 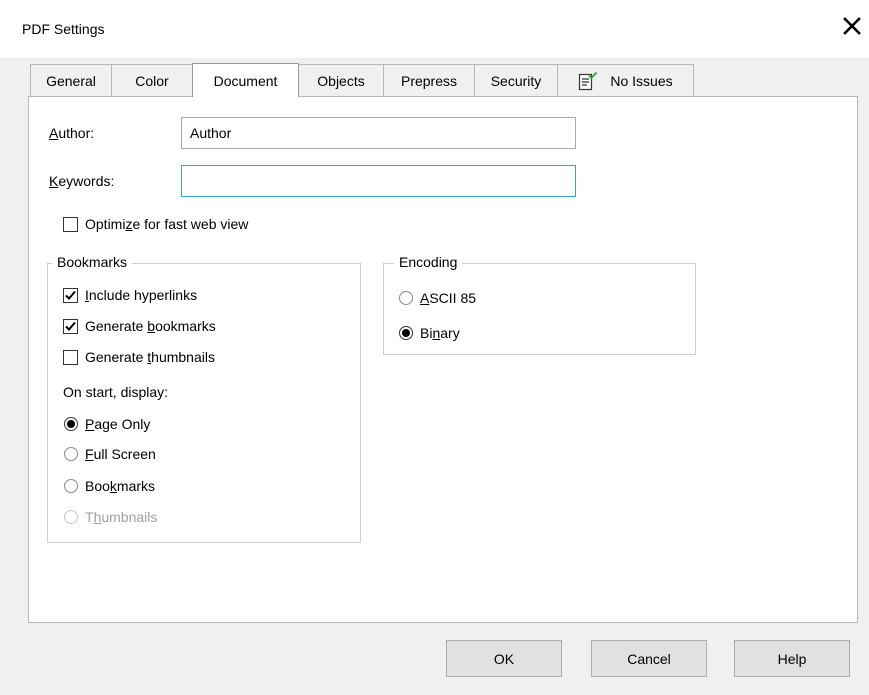 I want to click on radio-binary: Binary, so click(x=429, y=333).